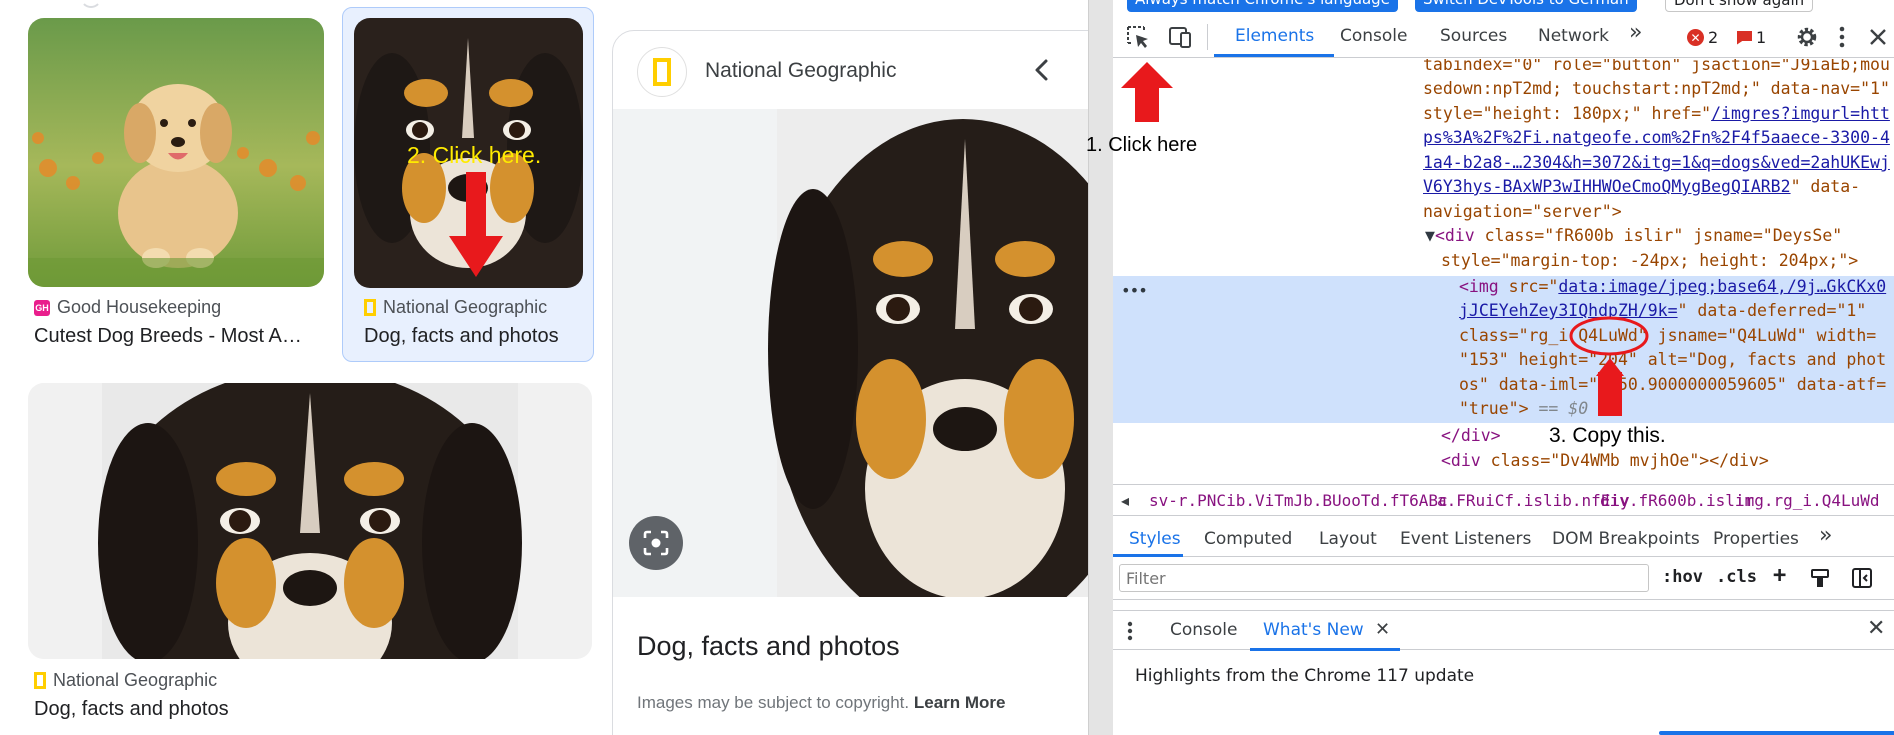 The height and width of the screenshot is (735, 1894). What do you see at coordinates (1610, 367) in the screenshot?
I see `annotation-arrow-3-icon` at bounding box center [1610, 367].